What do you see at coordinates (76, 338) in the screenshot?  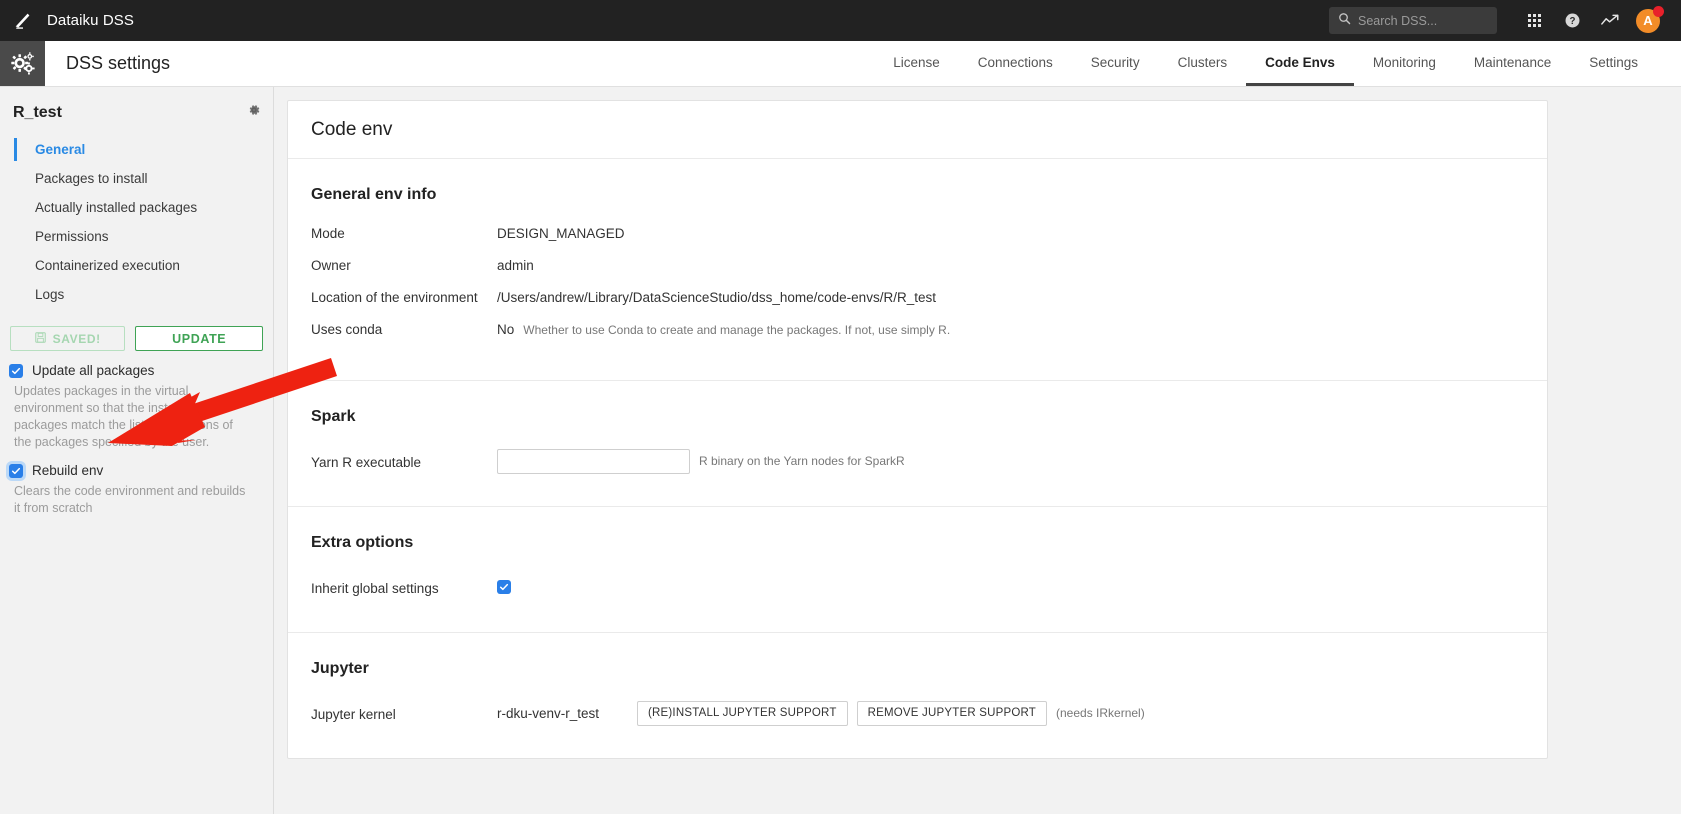 I see `saved-button-label: SAVED!` at bounding box center [76, 338].